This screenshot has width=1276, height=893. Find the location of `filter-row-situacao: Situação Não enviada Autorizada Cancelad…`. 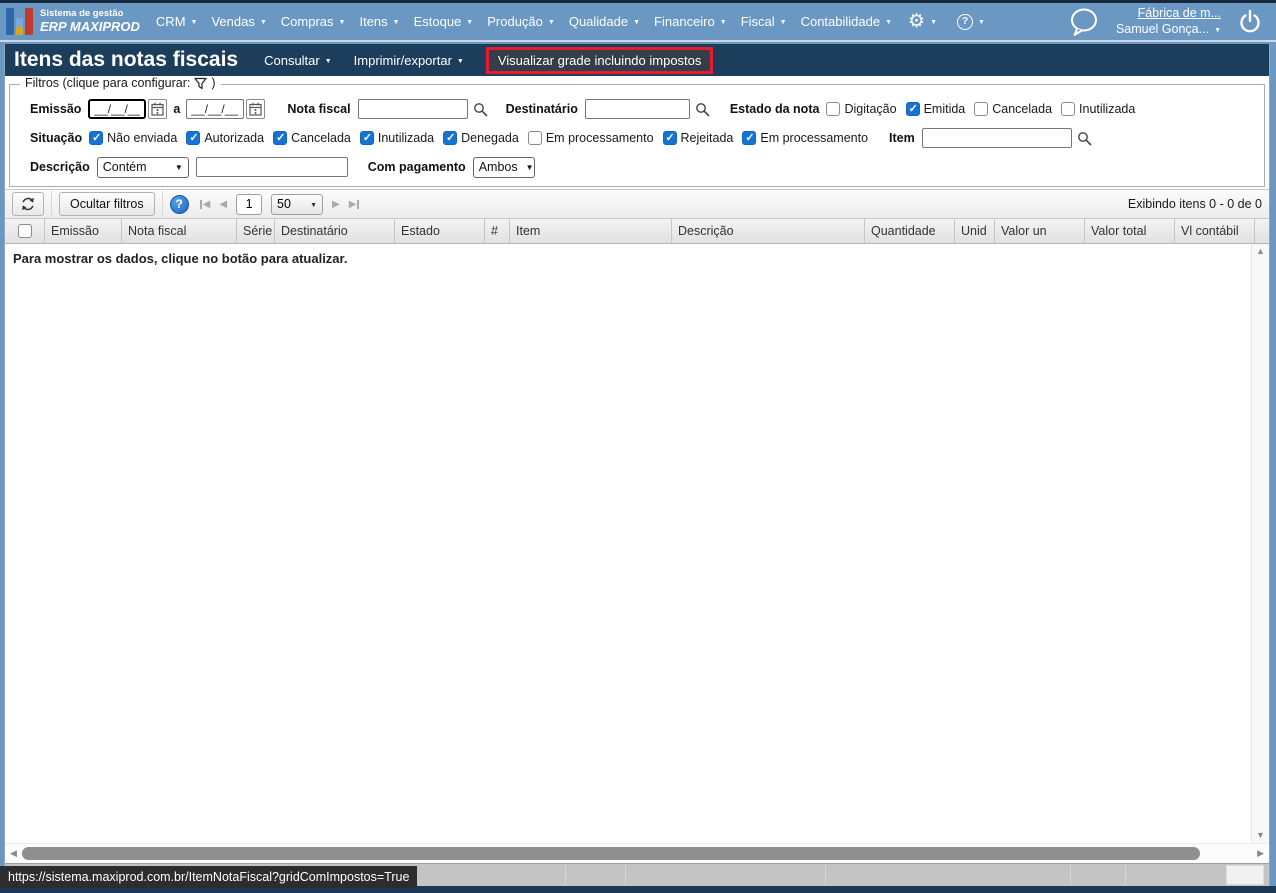

filter-row-situacao: Situação Não enviada Autorizada Cancelad… is located at coordinates (637, 138).